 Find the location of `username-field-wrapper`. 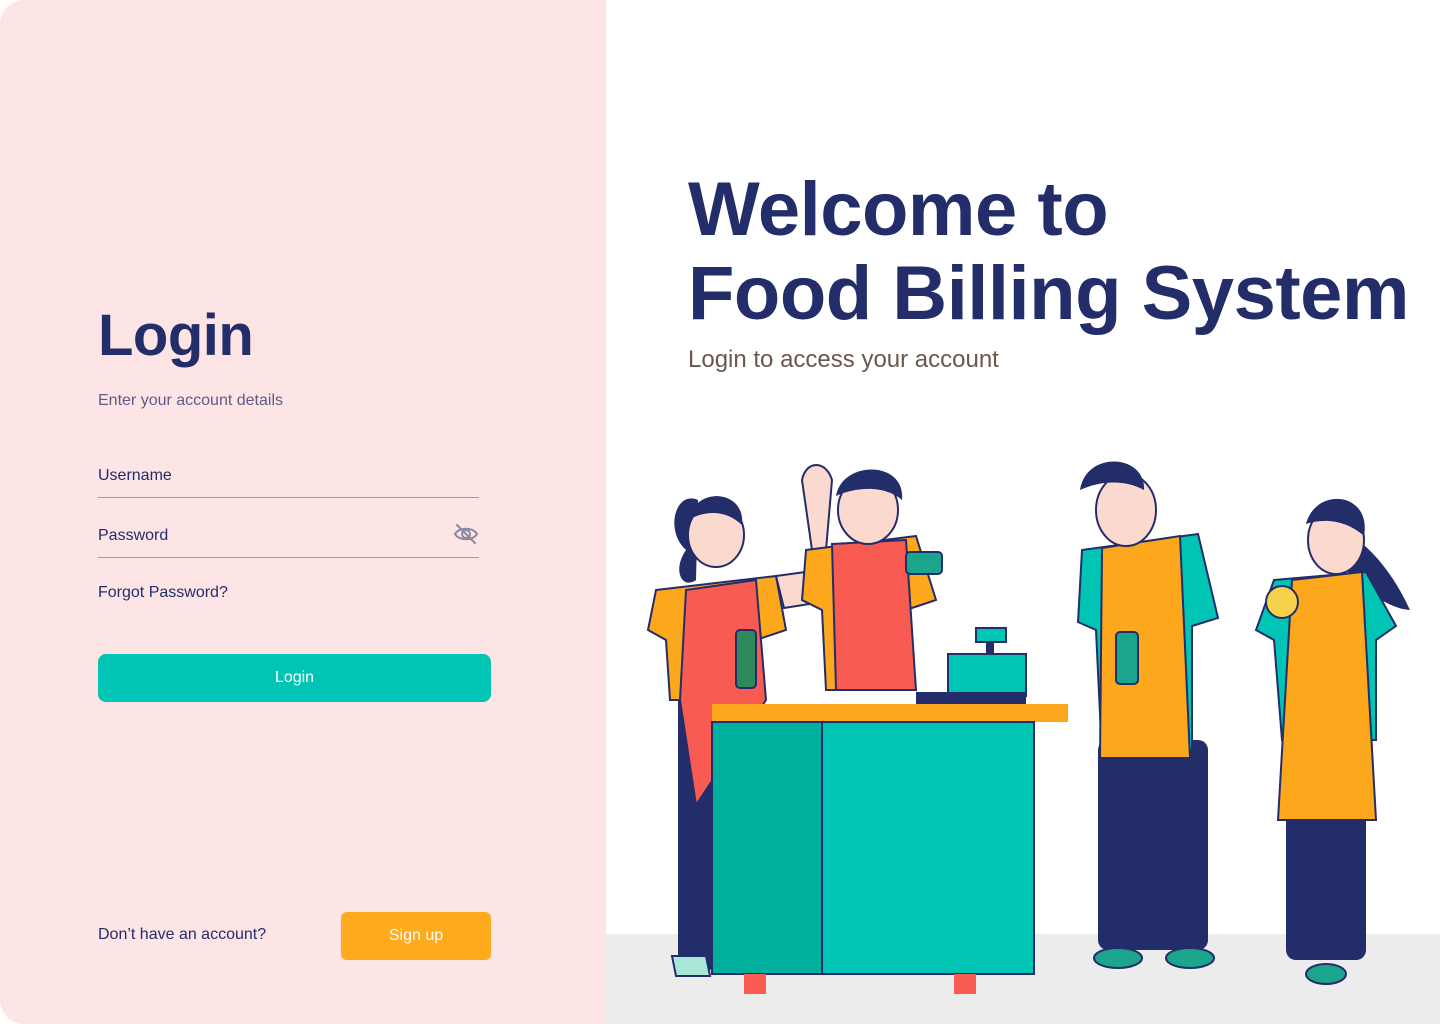

username-field-wrapper is located at coordinates (288, 476).